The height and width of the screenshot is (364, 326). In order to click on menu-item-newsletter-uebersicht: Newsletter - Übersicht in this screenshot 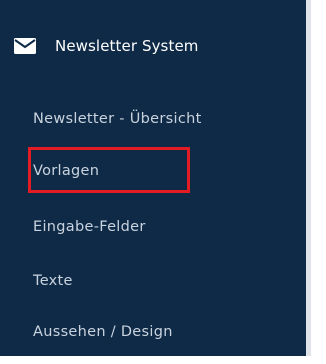, I will do `click(117, 119)`.